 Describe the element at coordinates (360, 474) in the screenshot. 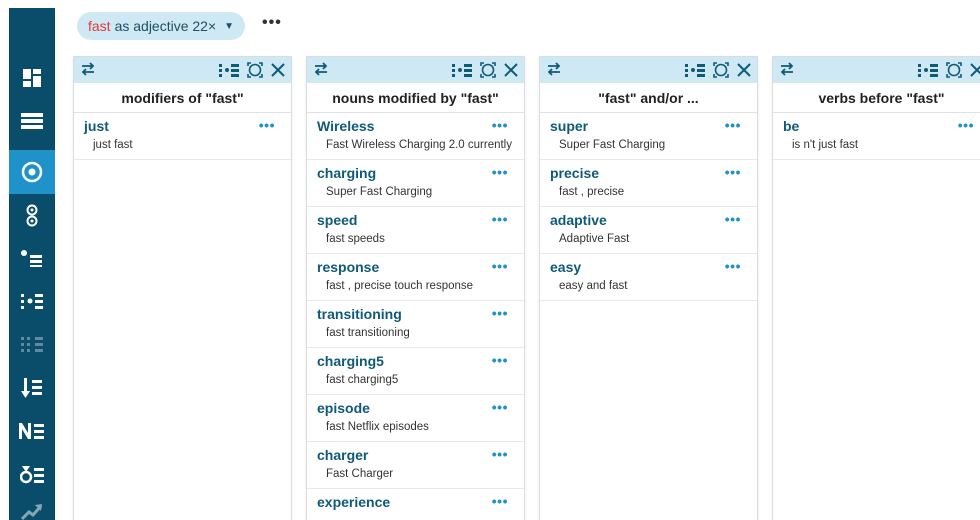

I see `example-snippet: Fast Charger` at that location.